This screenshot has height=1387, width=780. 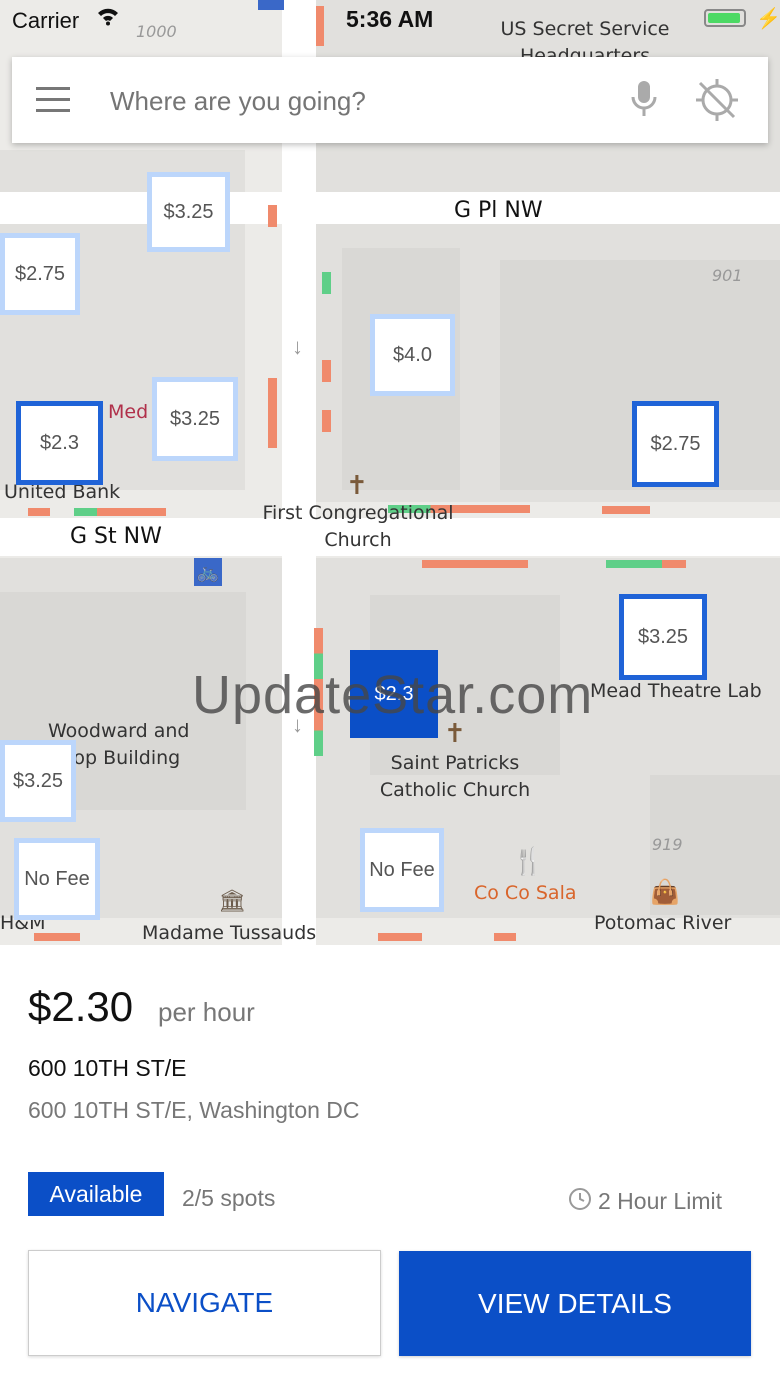 I want to click on building-number: 901, so click(x=727, y=275).